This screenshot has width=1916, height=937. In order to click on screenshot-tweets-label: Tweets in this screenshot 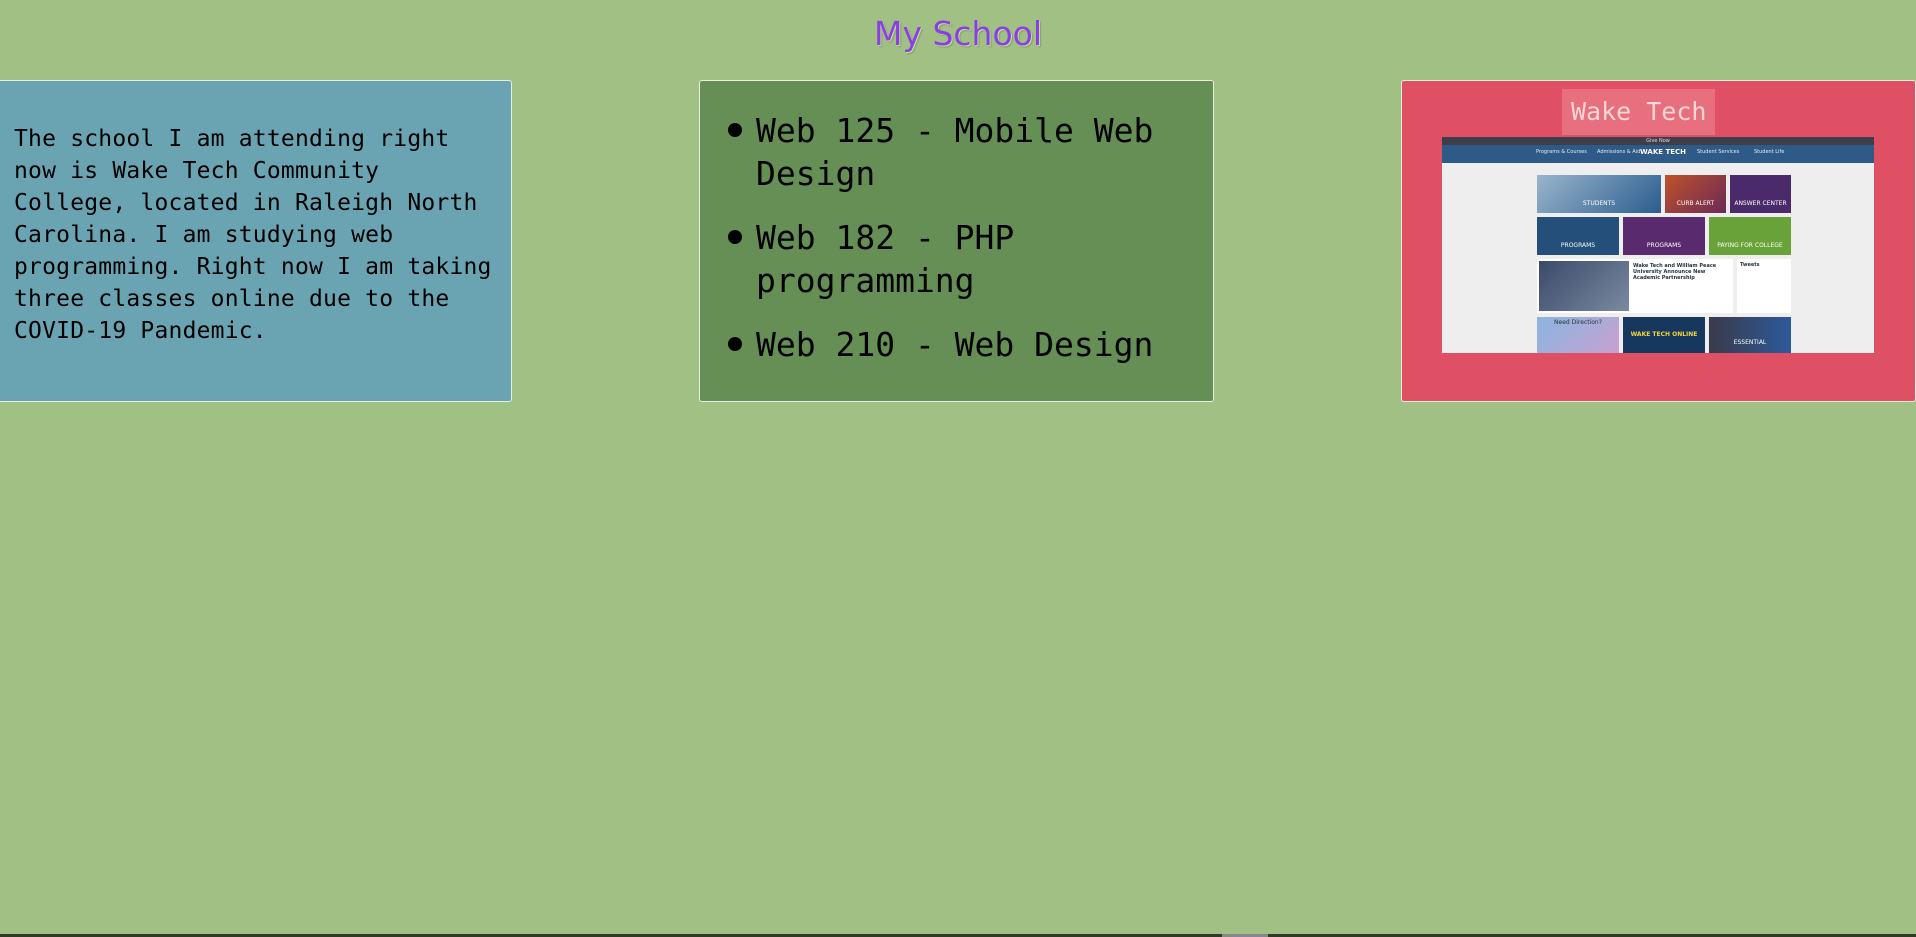, I will do `click(1750, 265)`.